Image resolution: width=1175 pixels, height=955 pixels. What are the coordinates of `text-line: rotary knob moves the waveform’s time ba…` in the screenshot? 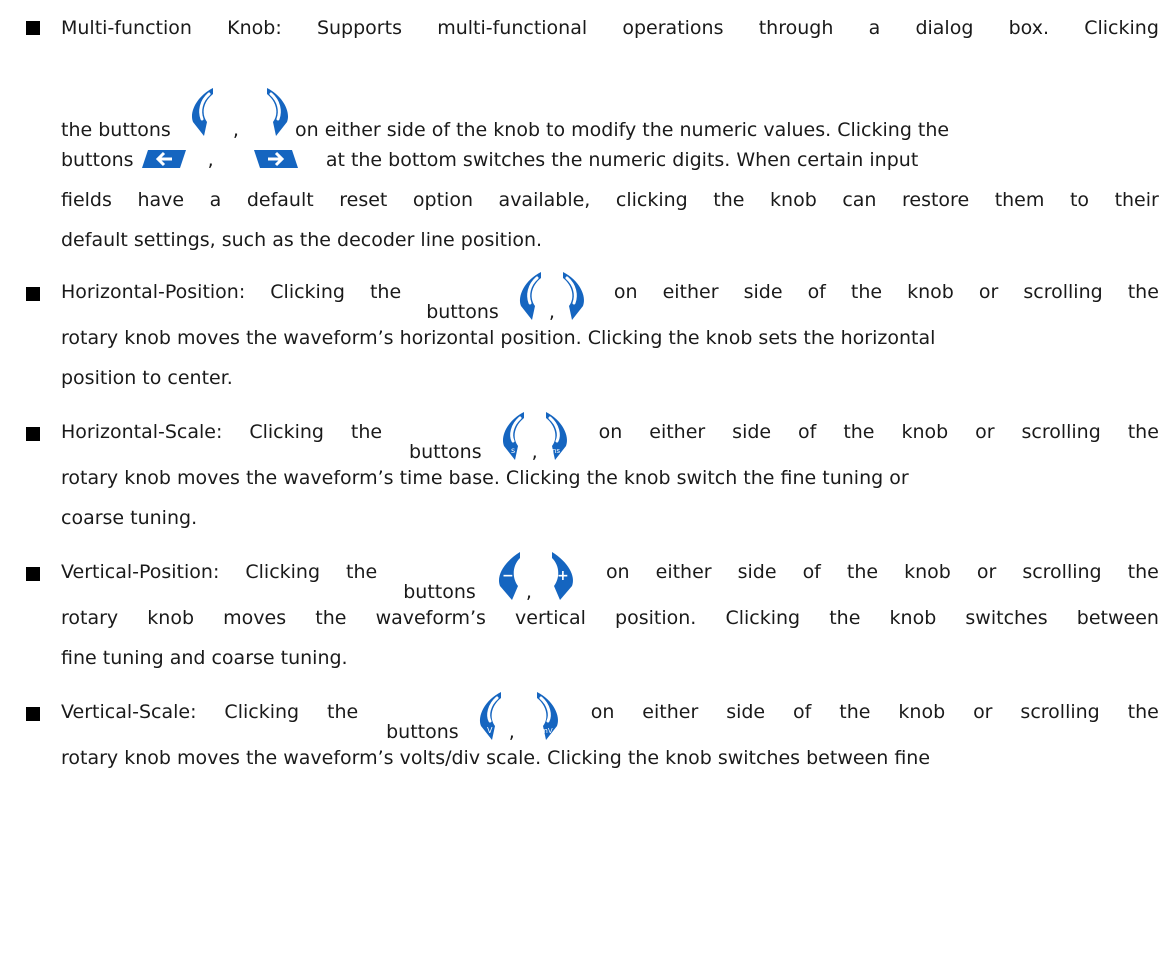 It's located at (485, 478).